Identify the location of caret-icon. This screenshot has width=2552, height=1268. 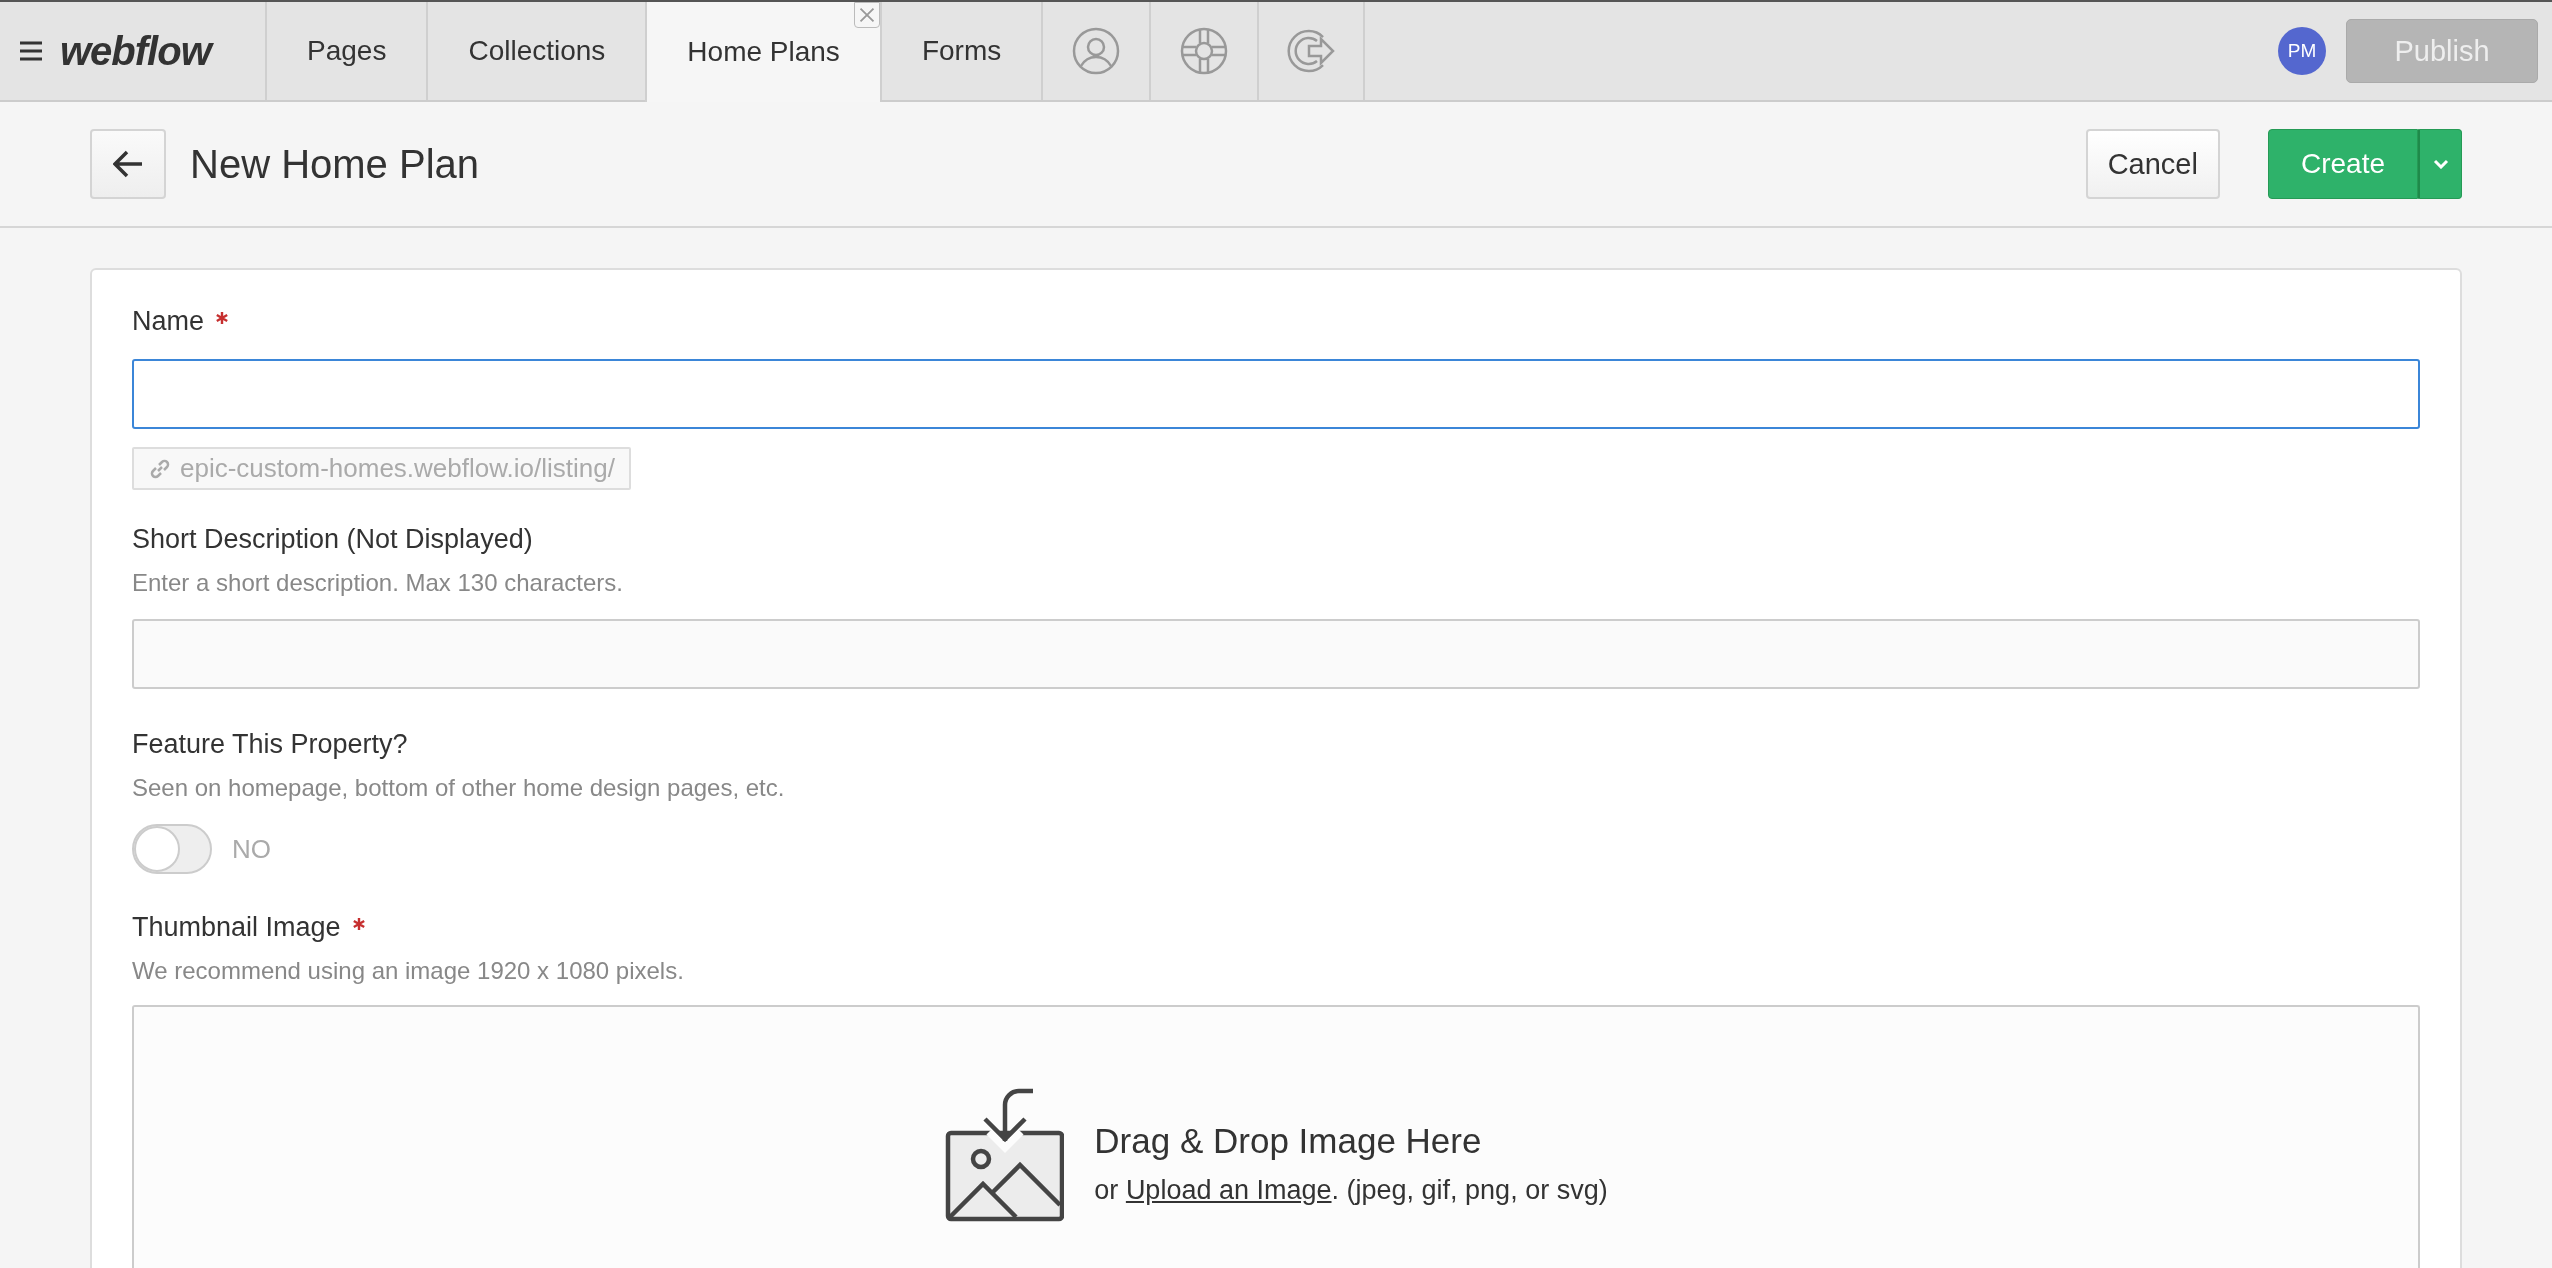
(2440, 164).